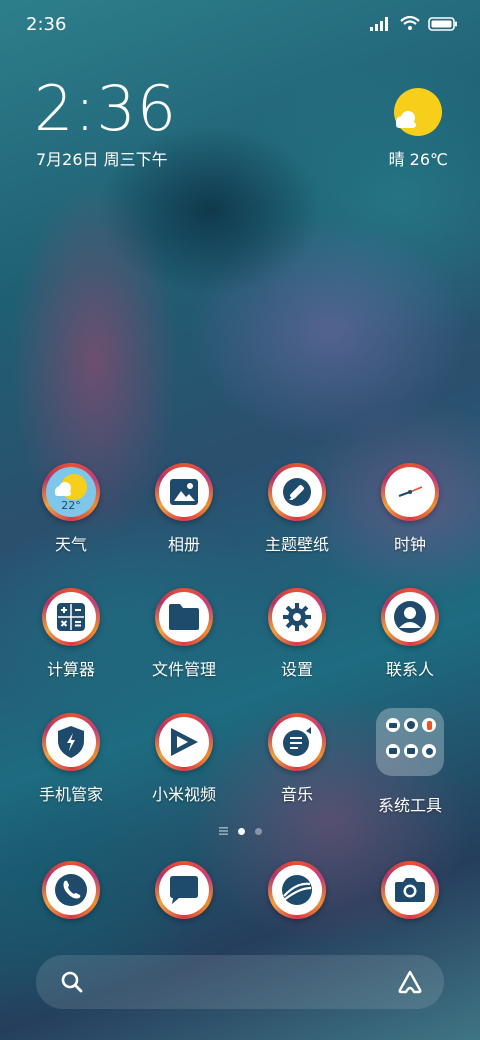 The height and width of the screenshot is (1040, 480). I want to click on clock-icon, so click(410, 492).